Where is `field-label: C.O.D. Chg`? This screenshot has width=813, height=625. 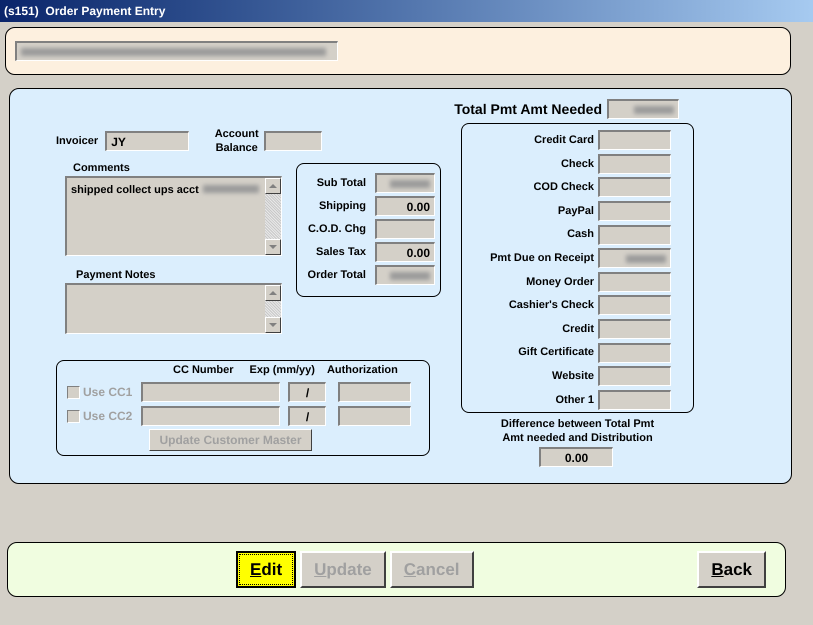 field-label: C.O.D. Chg is located at coordinates (337, 229).